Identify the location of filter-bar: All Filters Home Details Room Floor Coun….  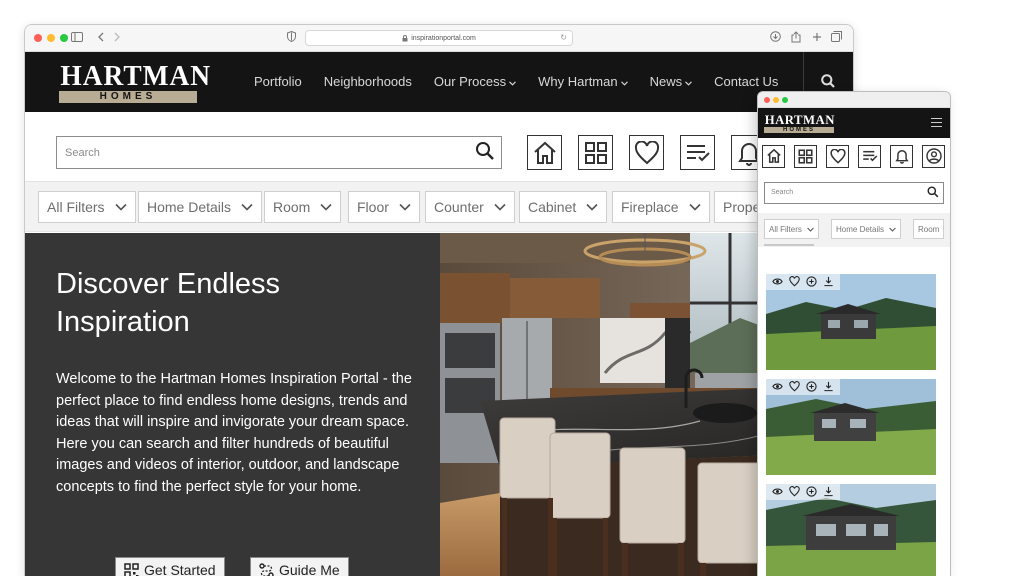
(439, 207).